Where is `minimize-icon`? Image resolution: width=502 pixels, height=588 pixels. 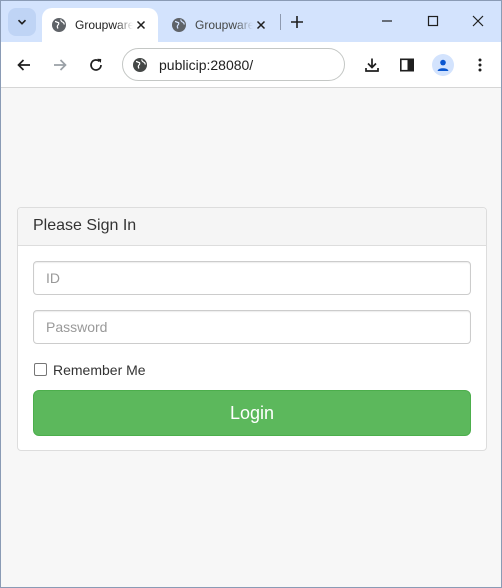 minimize-icon is located at coordinates (387, 21).